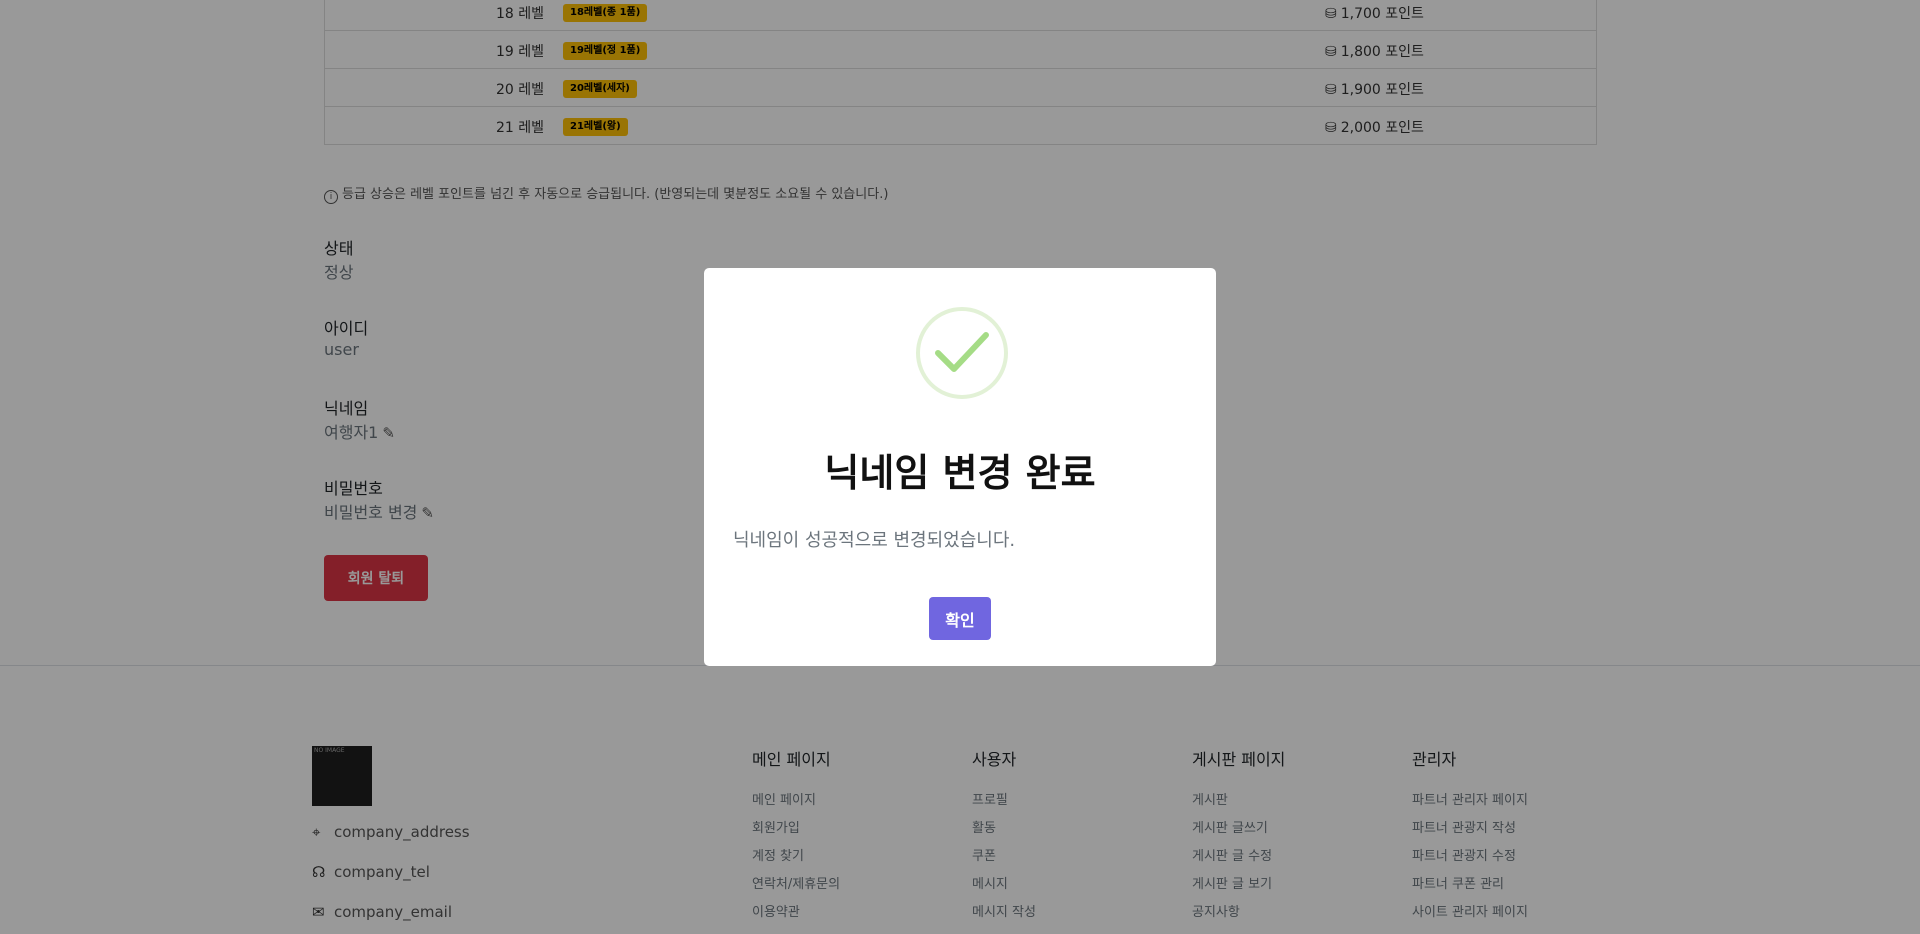 This screenshot has width=1920, height=934. I want to click on success-dialog: 닉네임 변경 완료 닉네임이 성공적으로 변경되었습니다. 확인, so click(960, 467).